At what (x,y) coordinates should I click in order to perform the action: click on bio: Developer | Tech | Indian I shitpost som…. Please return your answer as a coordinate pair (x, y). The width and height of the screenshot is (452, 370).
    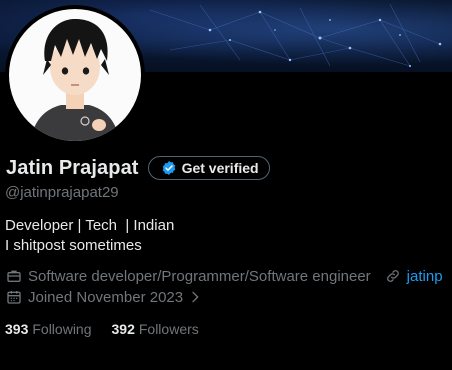
    Looking at the image, I should click on (89, 236).